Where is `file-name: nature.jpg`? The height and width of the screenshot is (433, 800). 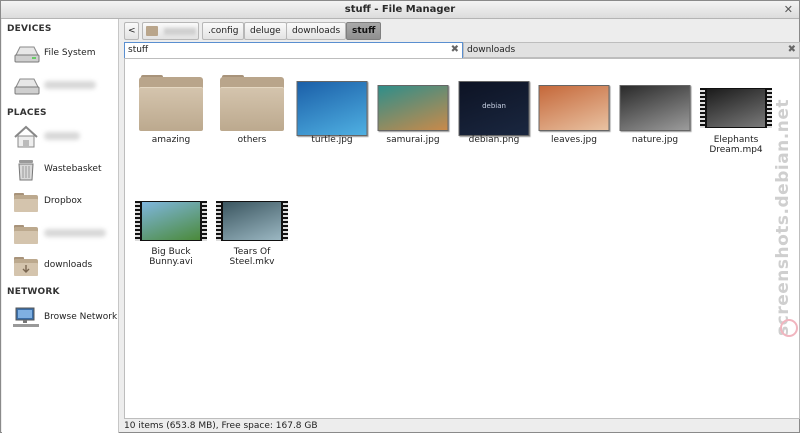 file-name: nature.jpg is located at coordinates (655, 140).